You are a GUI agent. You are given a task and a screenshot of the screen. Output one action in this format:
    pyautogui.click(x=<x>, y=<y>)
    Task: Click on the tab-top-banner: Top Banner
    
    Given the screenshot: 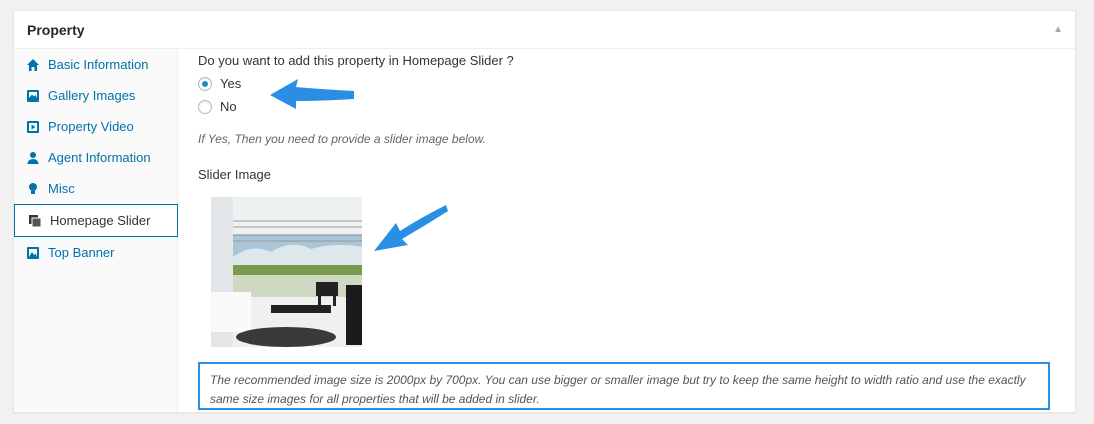 What is the action you would take?
    pyautogui.click(x=95, y=252)
    